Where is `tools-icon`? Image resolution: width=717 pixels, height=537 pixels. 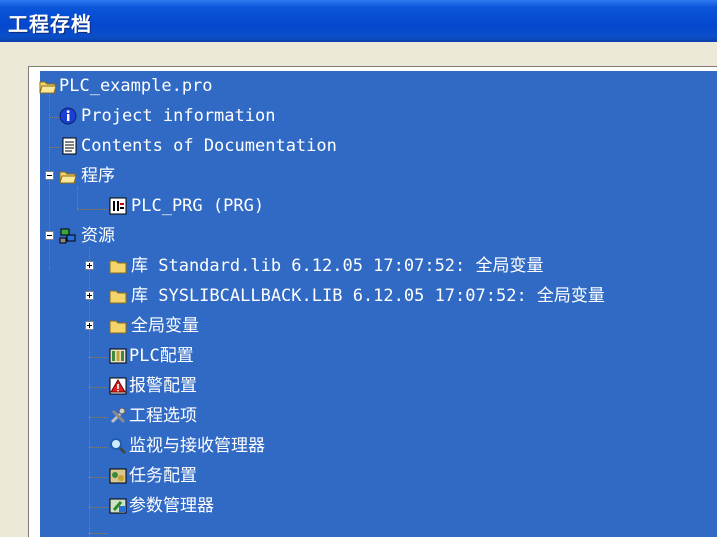 tools-icon is located at coordinates (118, 415).